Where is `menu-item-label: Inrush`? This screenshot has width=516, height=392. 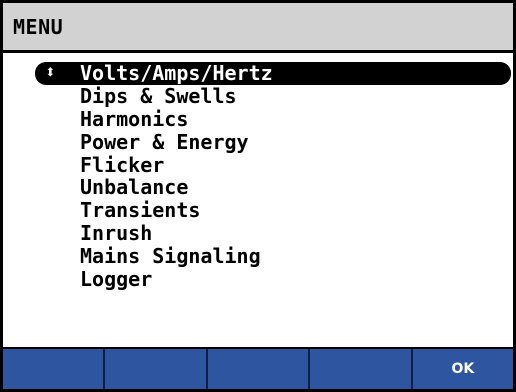
menu-item-label: Inrush is located at coordinates (116, 233).